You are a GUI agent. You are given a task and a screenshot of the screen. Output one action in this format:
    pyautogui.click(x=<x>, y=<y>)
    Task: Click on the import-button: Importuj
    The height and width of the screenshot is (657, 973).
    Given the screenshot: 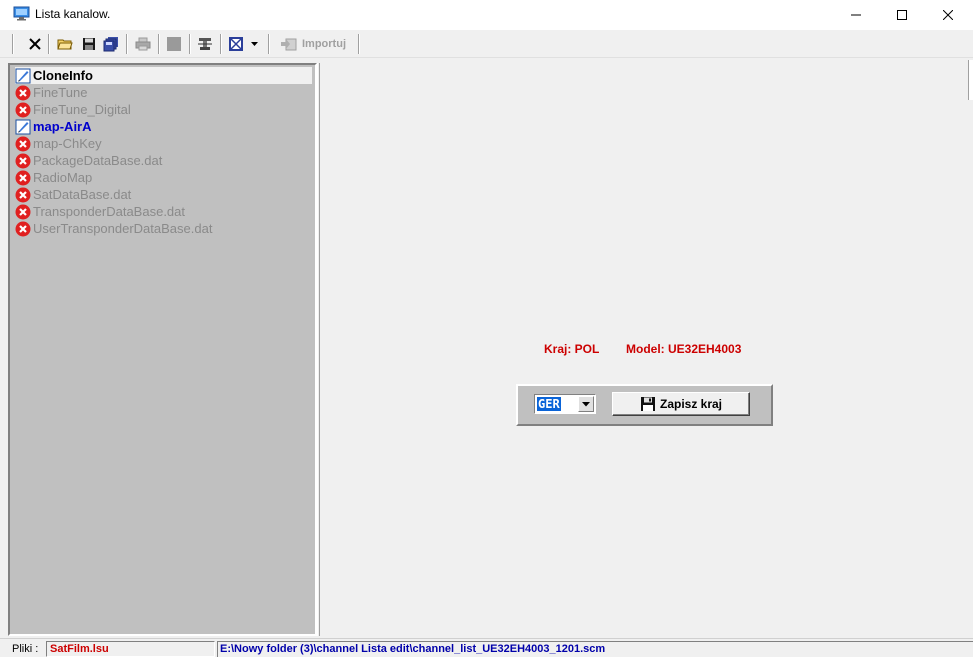 What is the action you would take?
    pyautogui.click(x=313, y=44)
    